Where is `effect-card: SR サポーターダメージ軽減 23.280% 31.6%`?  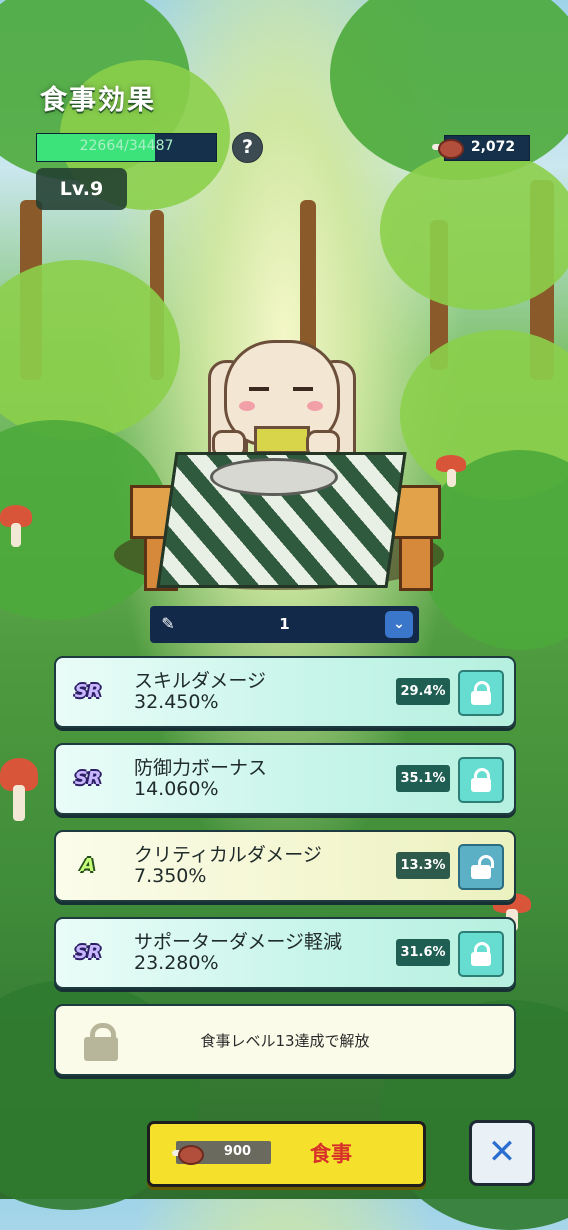
effect-card: SR サポーターダメージ軽減 23.280% 31.6% is located at coordinates (285, 953).